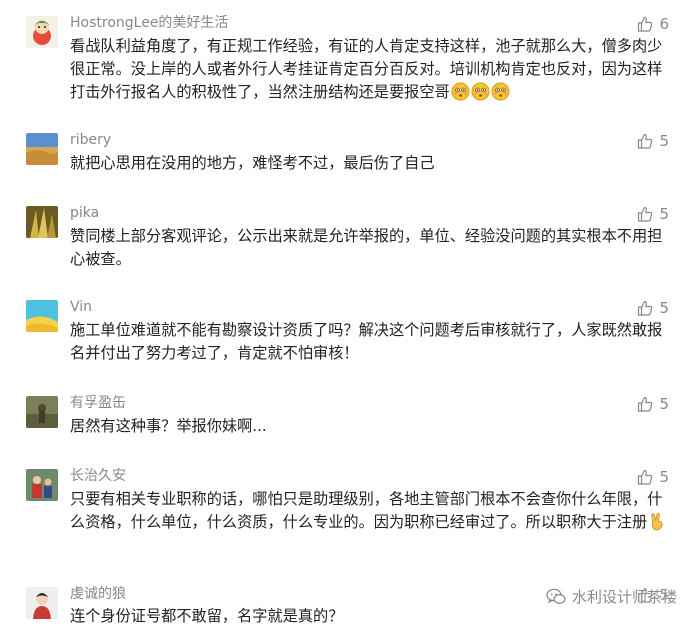  I want to click on comment-text: 就把心思用在没用的地方，难怪考不过，最后伤了自己, so click(252, 163).